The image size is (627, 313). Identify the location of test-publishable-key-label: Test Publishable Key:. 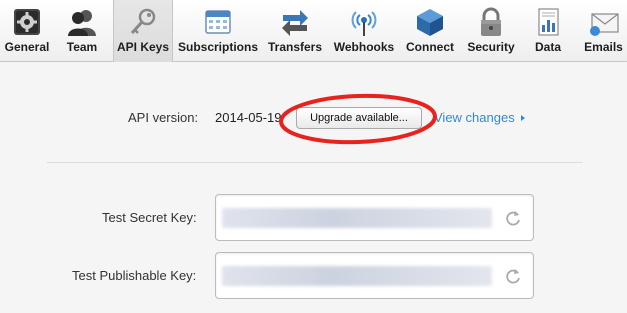
(134, 275).